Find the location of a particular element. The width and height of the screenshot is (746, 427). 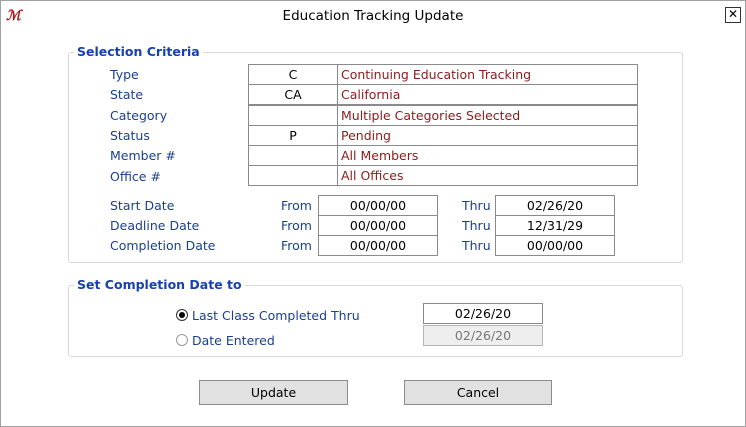

date-entered-radio-label: Date Entered is located at coordinates (233, 340).